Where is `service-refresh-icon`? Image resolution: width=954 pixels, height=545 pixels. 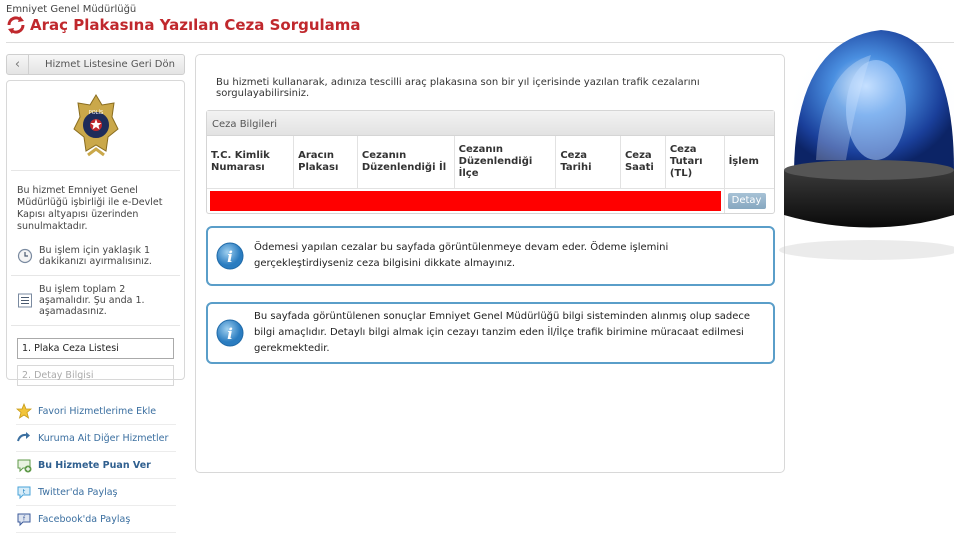 service-refresh-icon is located at coordinates (16, 25).